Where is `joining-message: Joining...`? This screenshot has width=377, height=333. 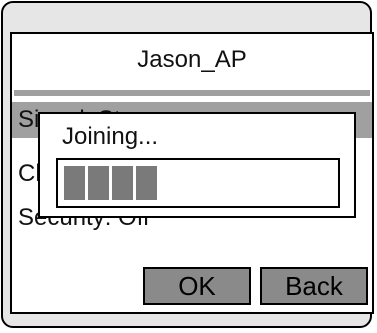 joining-message: Joining... is located at coordinates (110, 136).